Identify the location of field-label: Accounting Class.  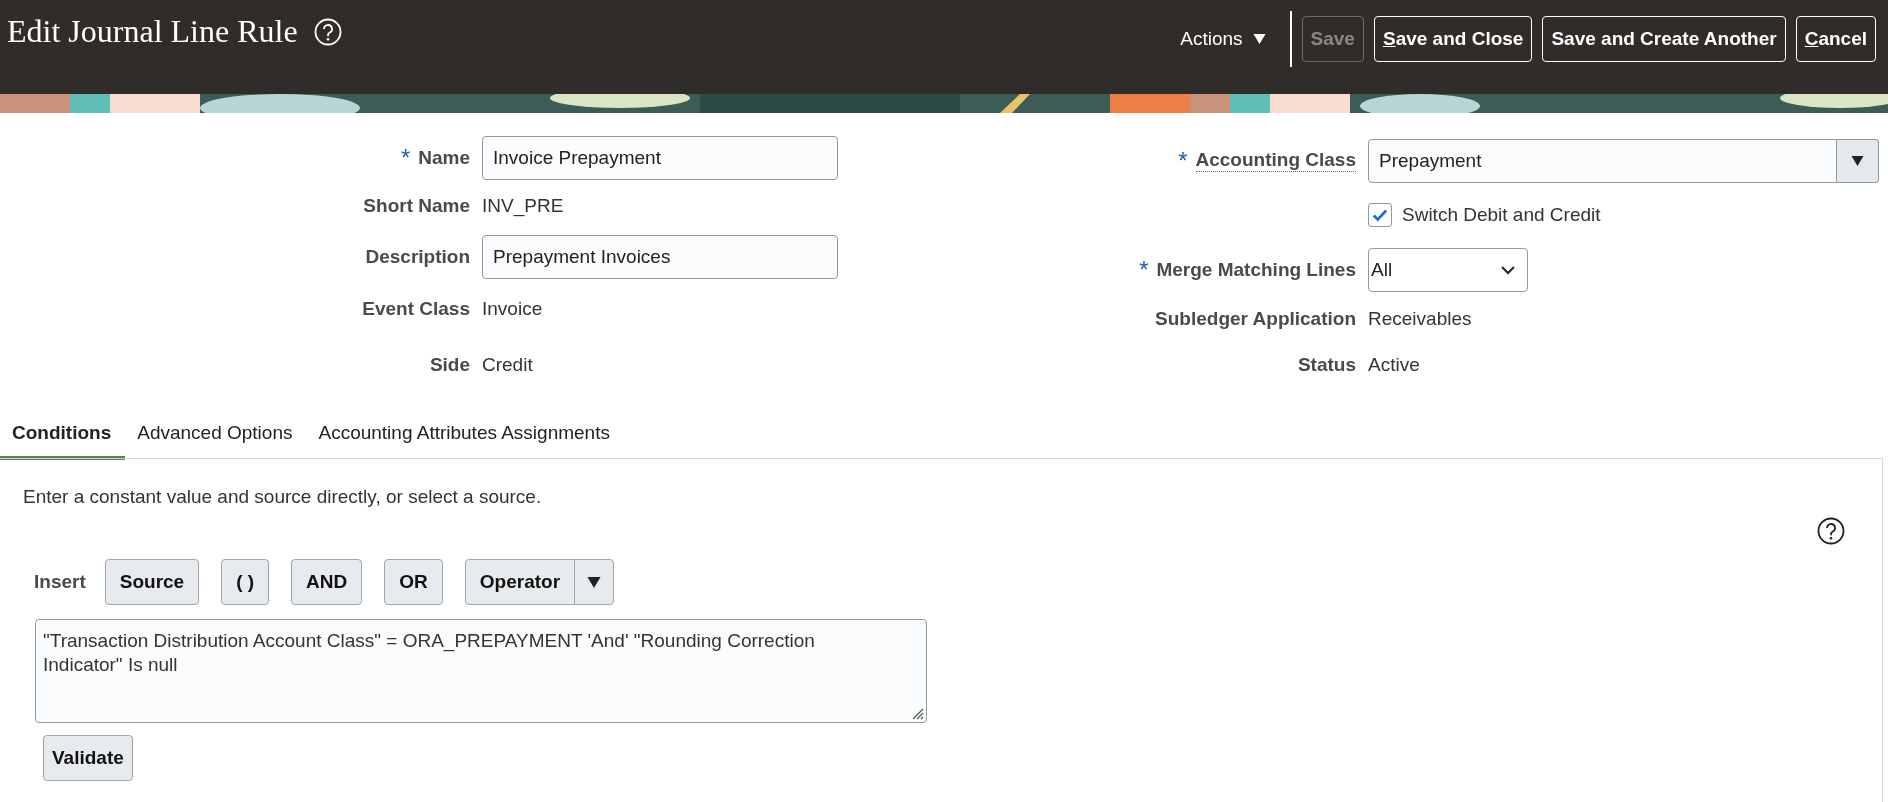
(1275, 160).